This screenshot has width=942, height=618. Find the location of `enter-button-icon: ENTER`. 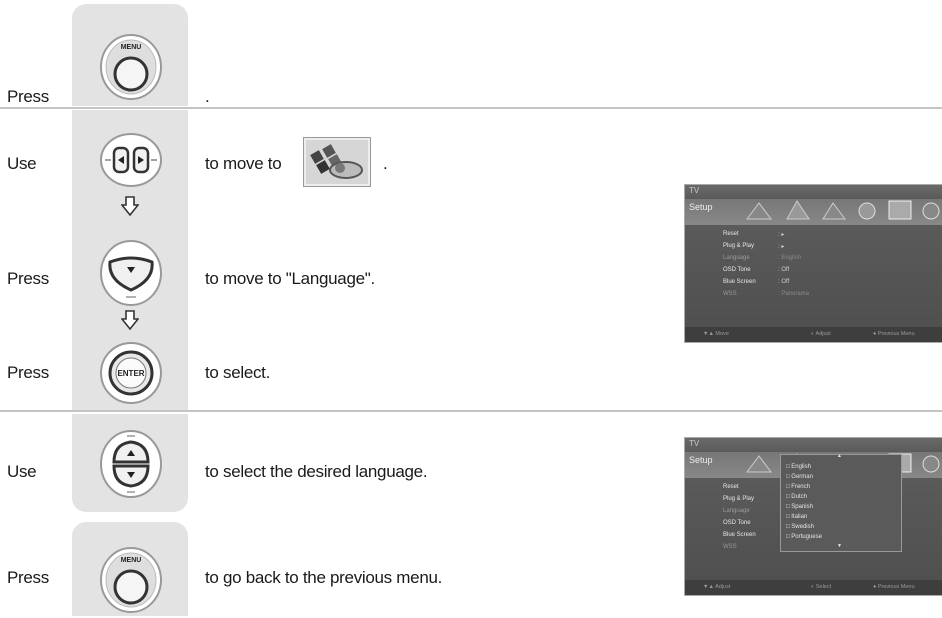

enter-button-icon: ENTER is located at coordinates (131, 375).